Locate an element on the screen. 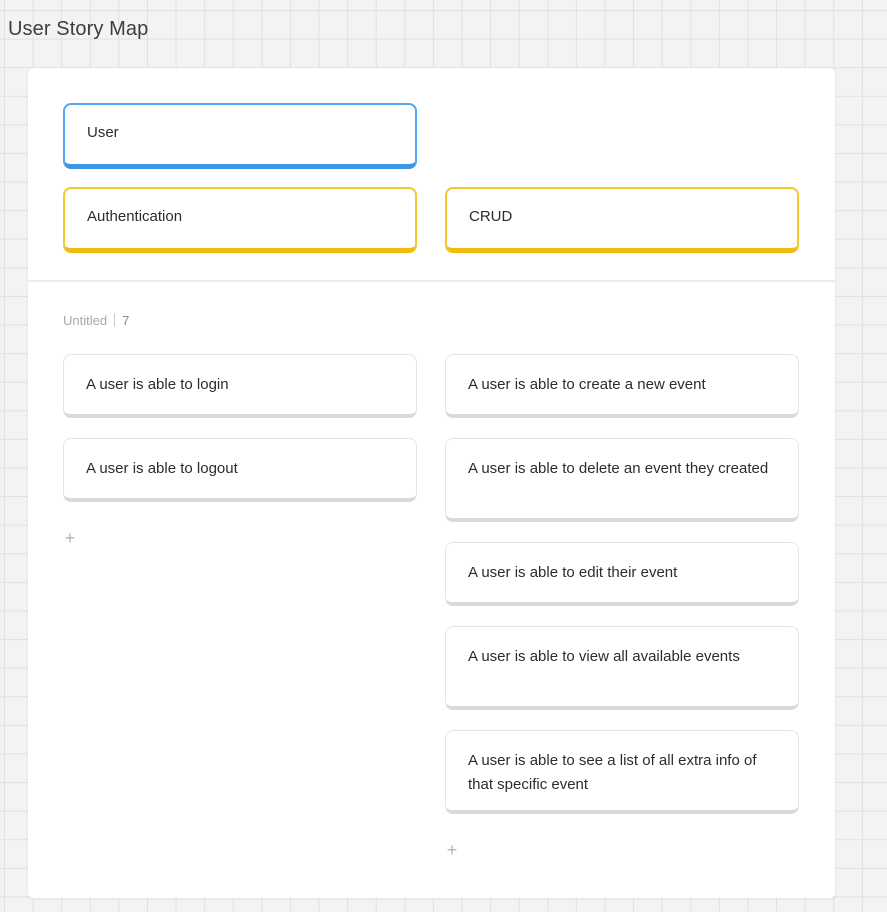 This screenshot has height=912, width=887. story-card: A user is able to create a new event is located at coordinates (622, 386).